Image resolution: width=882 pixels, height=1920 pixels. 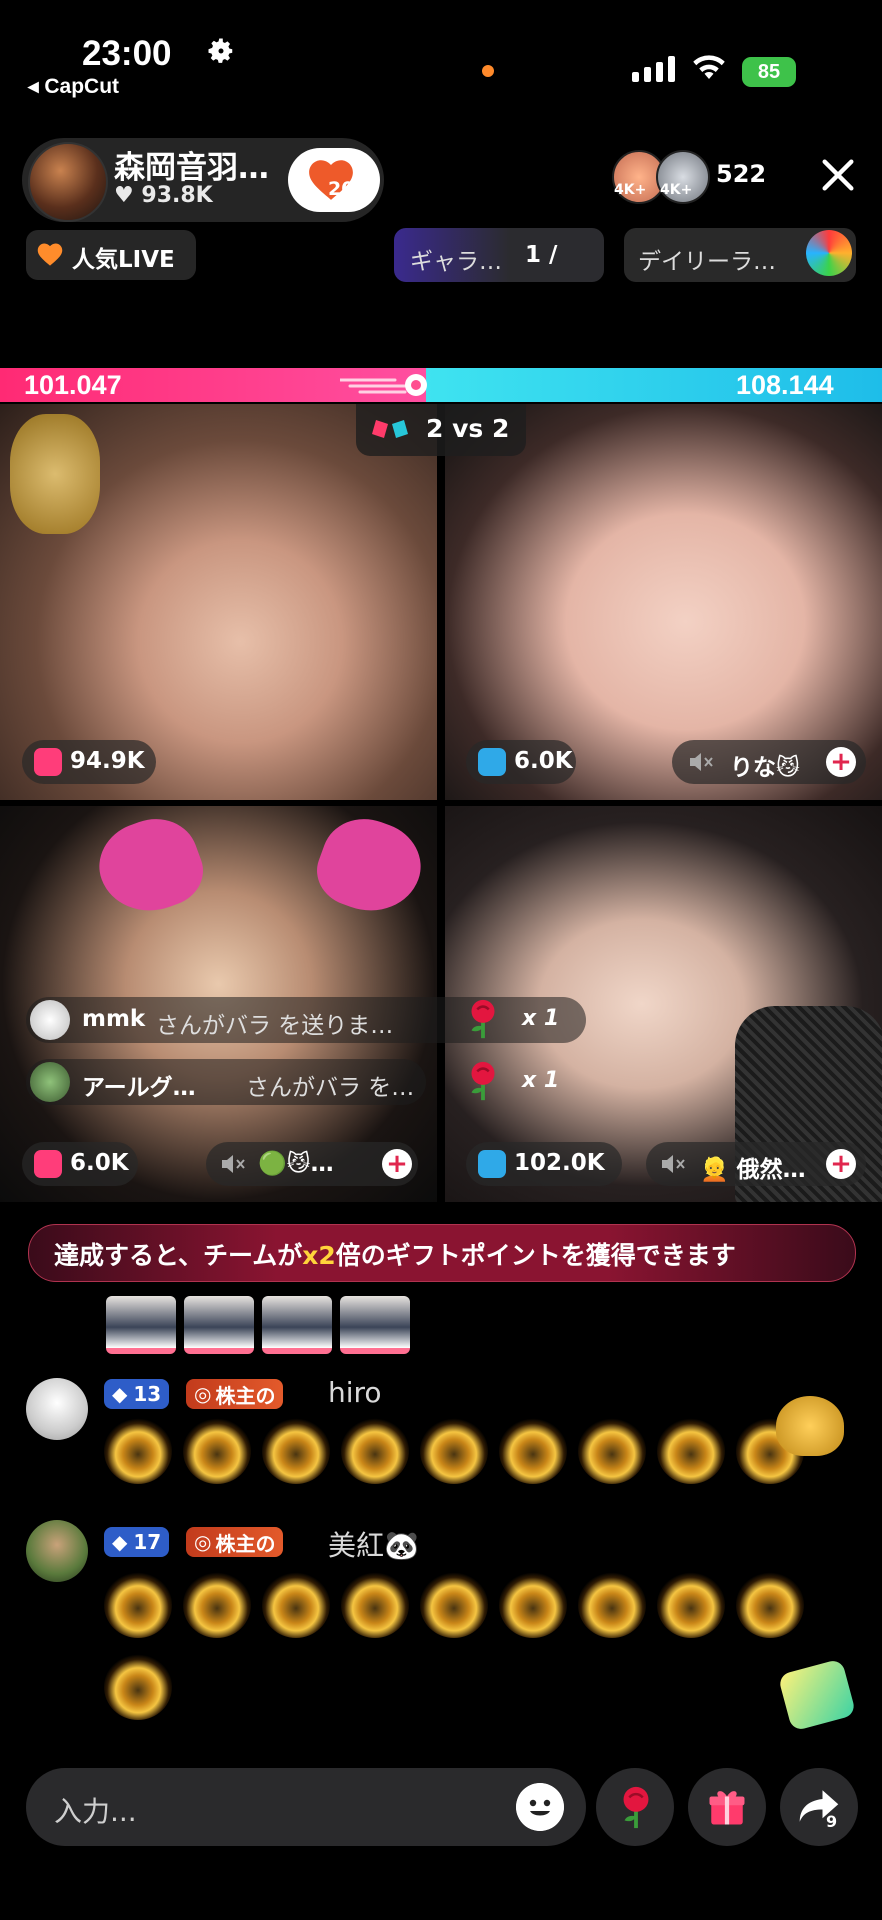 What do you see at coordinates (468, 428) in the screenshot?
I see `battle-mode-label: 2 vs 2` at bounding box center [468, 428].